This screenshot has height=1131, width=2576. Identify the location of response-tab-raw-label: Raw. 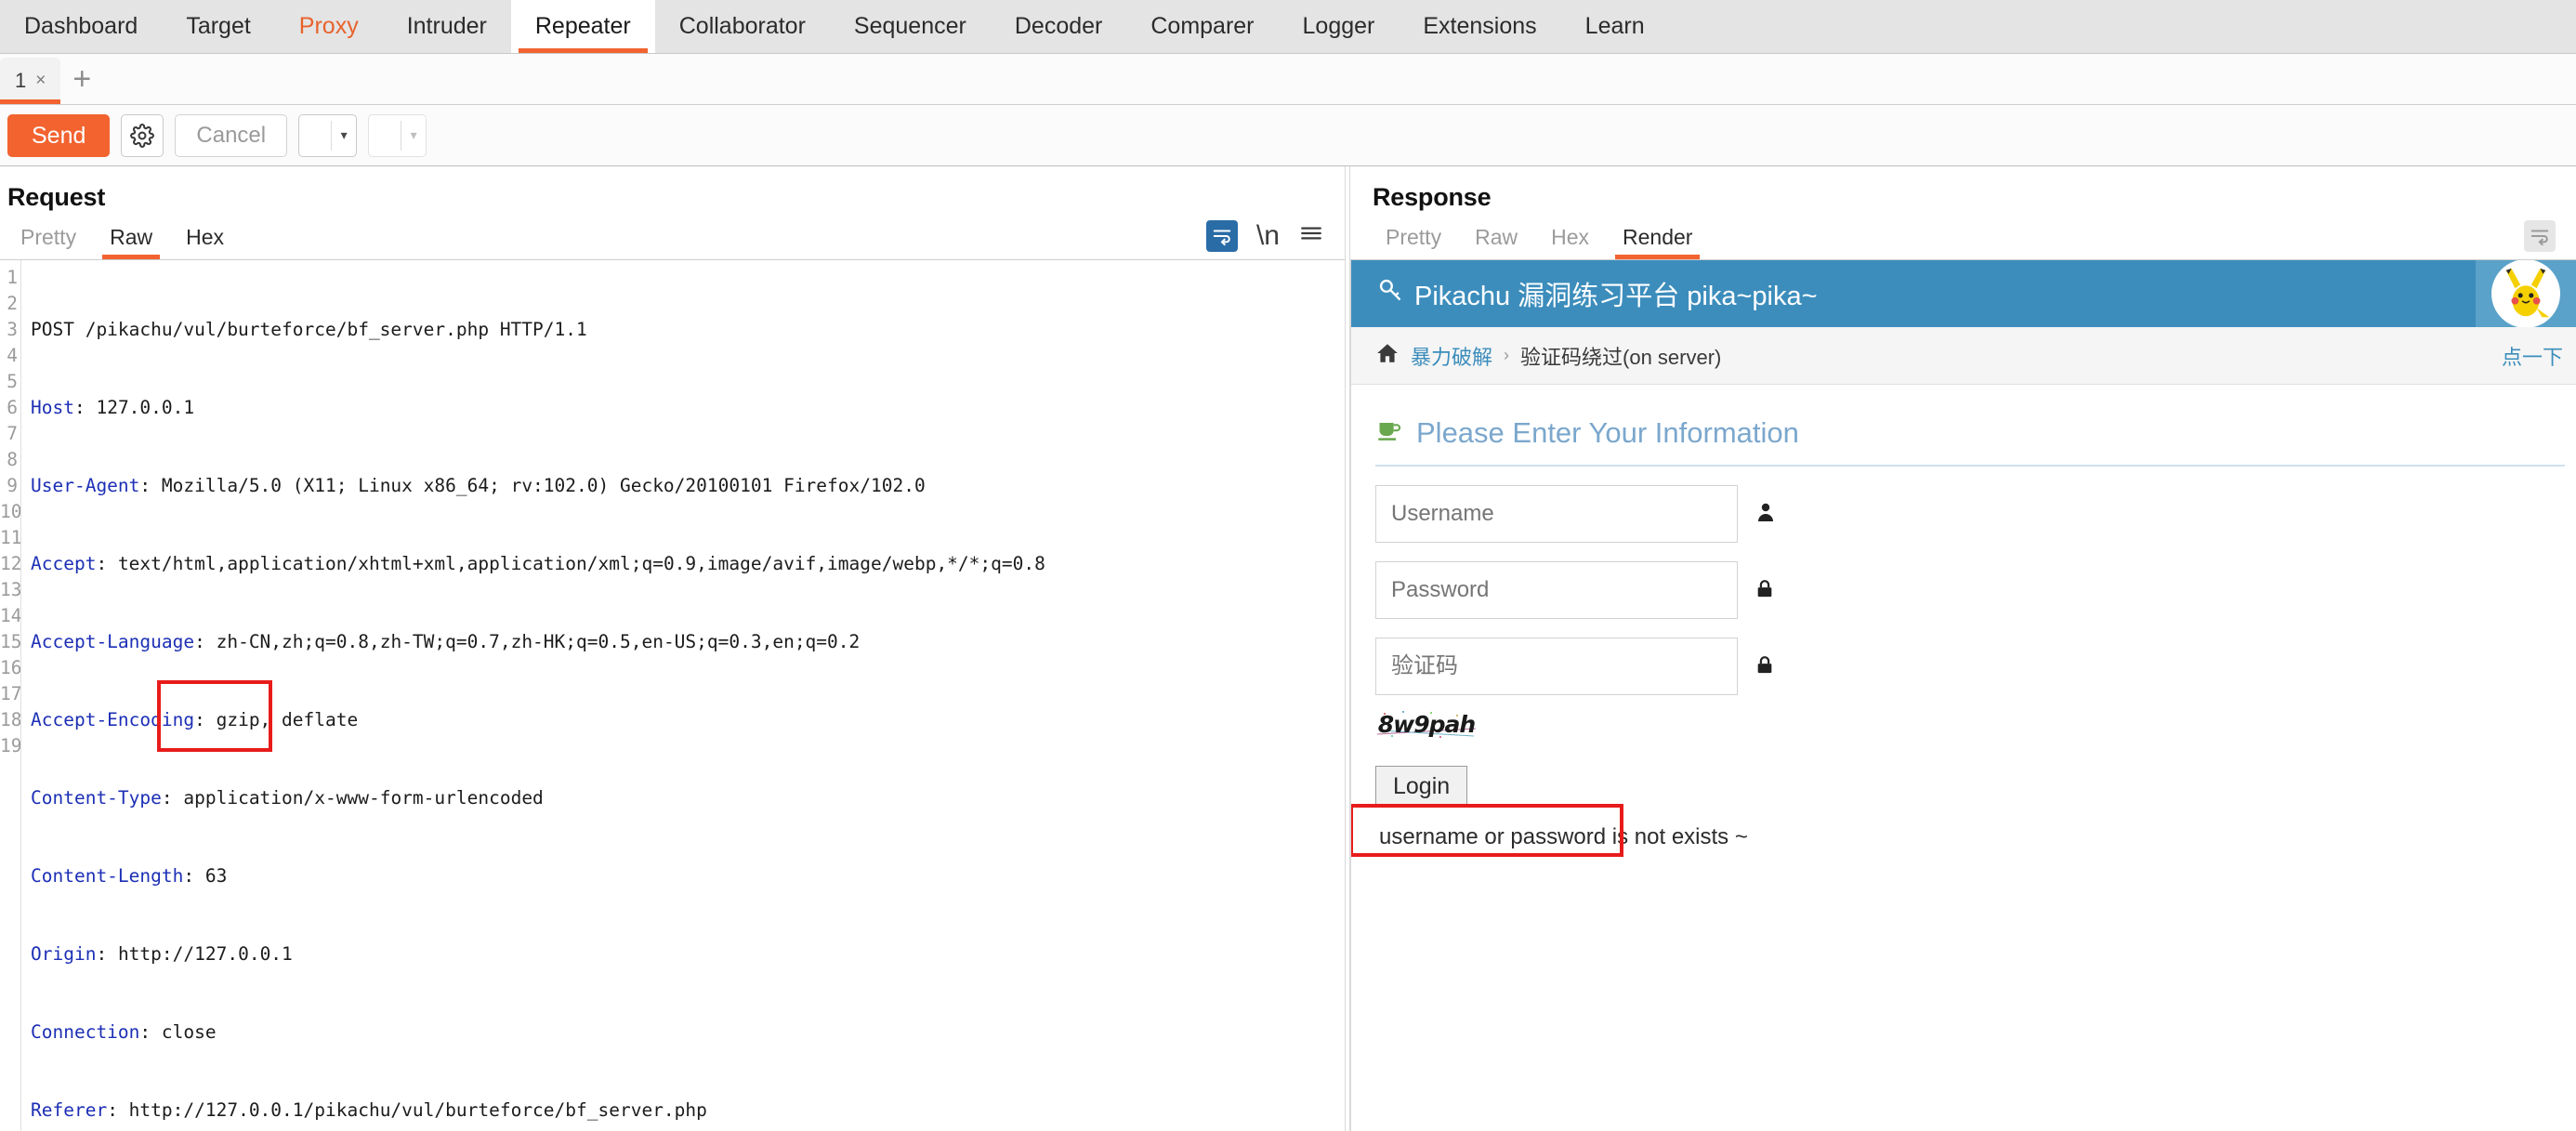
(1496, 237).